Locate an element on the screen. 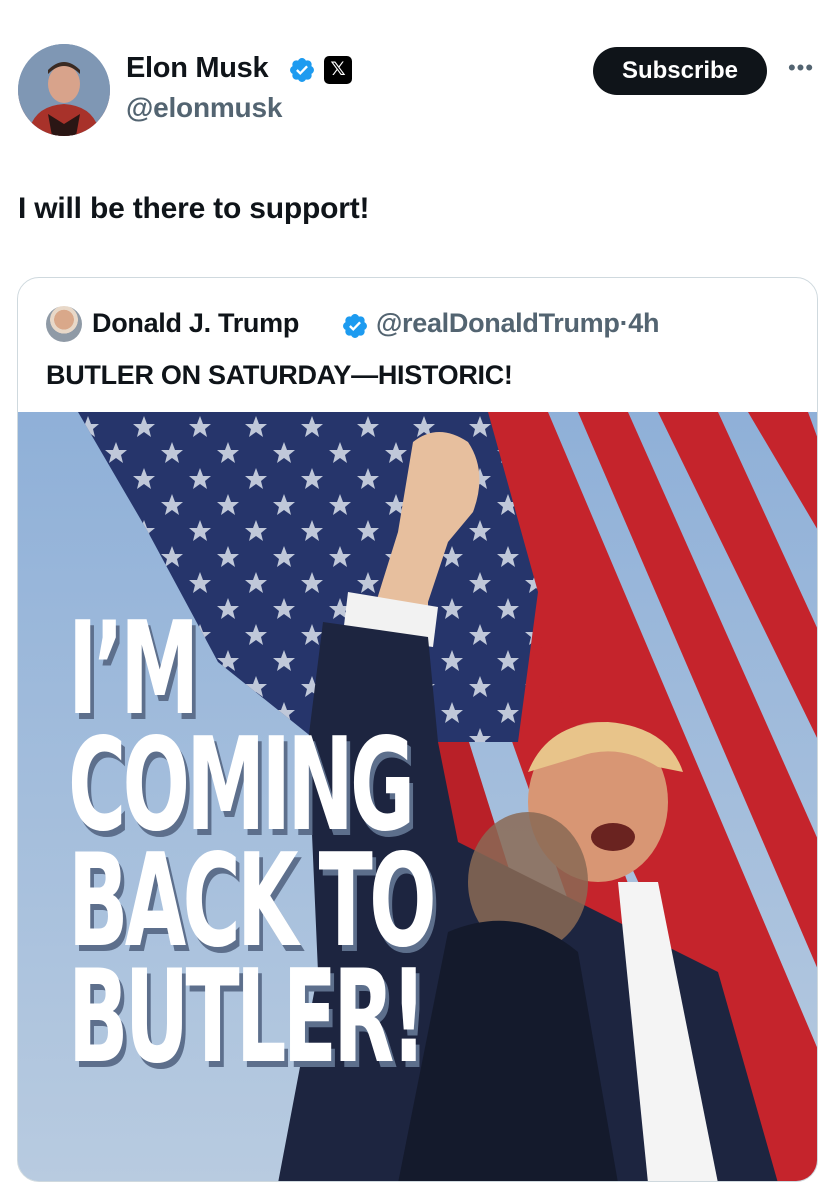  quoted-post-text: BUTLER ON SATURDAY—HISTORIC! is located at coordinates (279, 375).